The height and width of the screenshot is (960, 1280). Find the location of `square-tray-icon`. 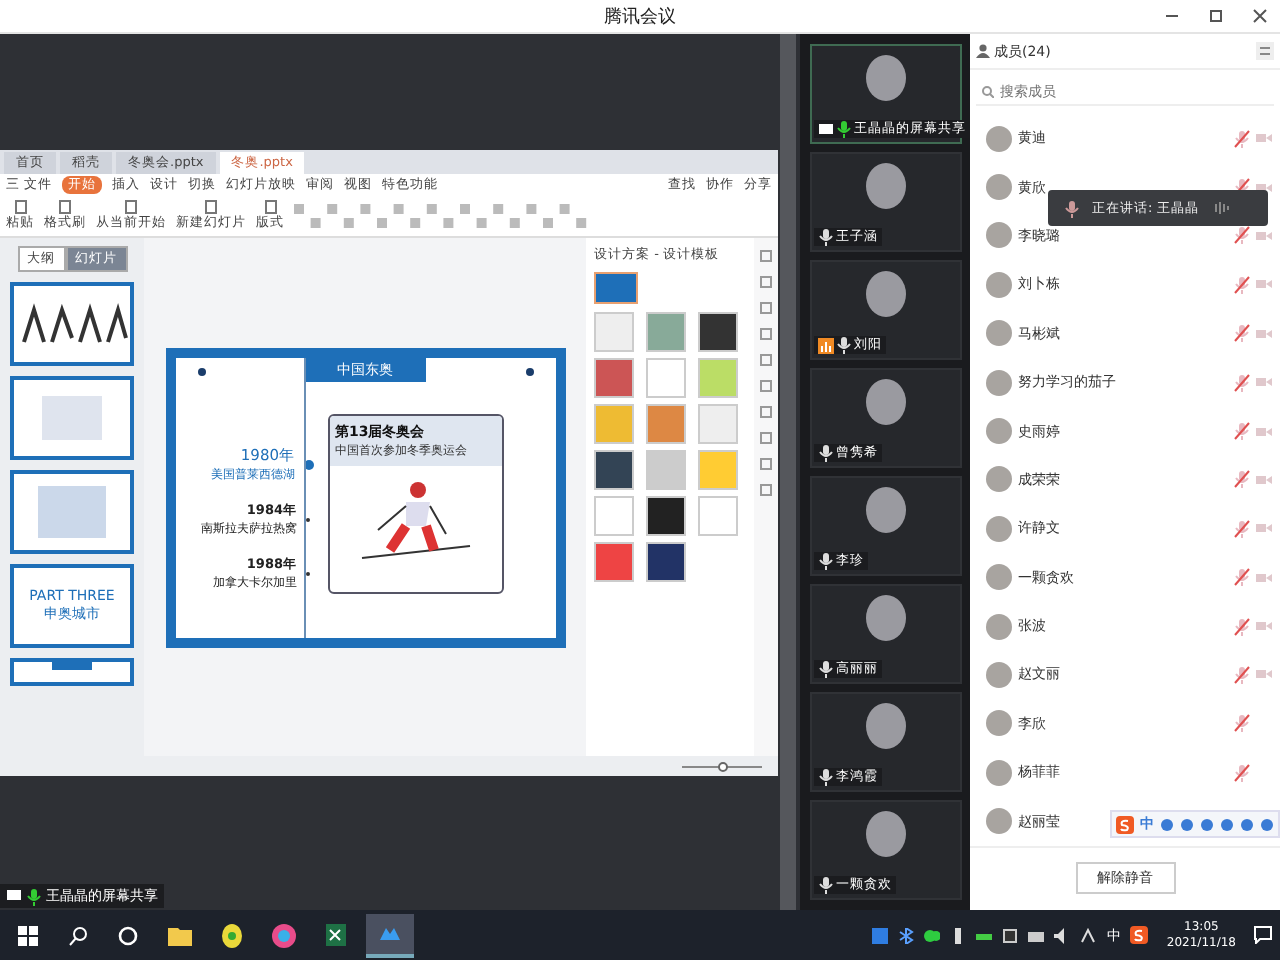

square-tray-icon is located at coordinates (1010, 935).